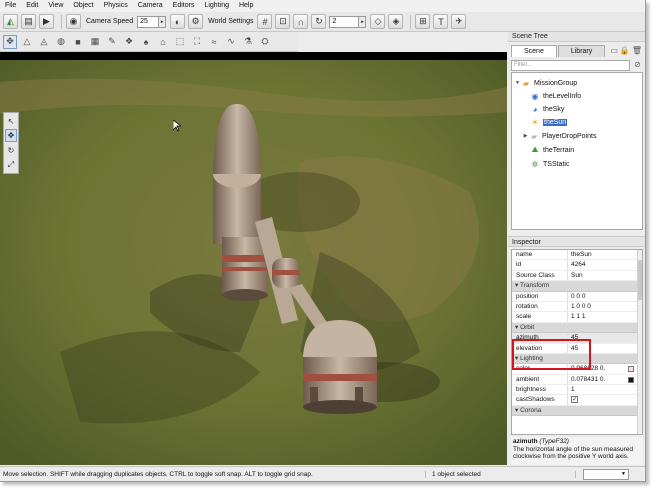  What do you see at coordinates (61, 42) in the screenshot?
I see `material-editor-icon: ◍` at bounding box center [61, 42].